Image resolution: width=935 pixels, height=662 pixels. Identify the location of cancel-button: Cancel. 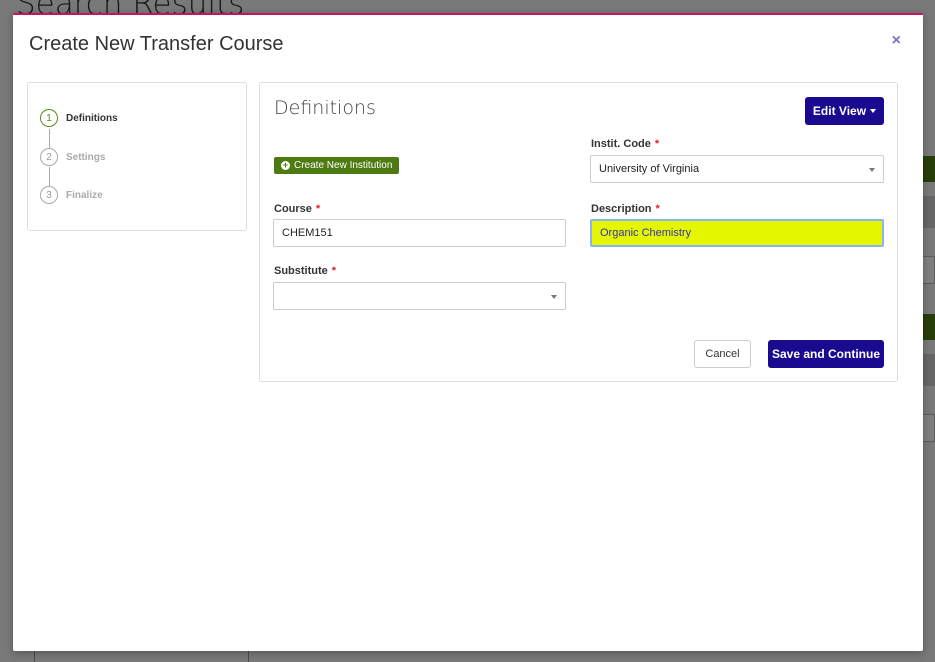
(722, 354).